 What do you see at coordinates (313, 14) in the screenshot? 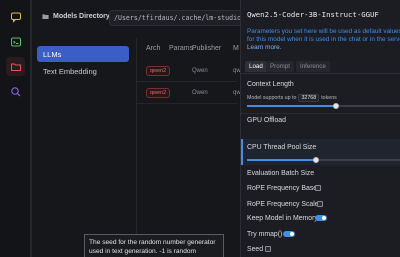
I see `model-name-title: Qwen2.5-Coder-3B-Instruct-GGUF` at bounding box center [313, 14].